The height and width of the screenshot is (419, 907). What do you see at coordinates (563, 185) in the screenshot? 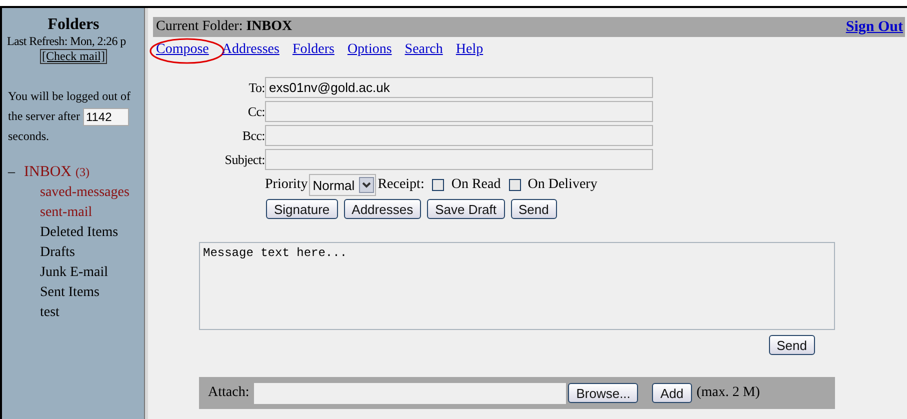
I see `checkbox-label: On Delivery` at bounding box center [563, 185].